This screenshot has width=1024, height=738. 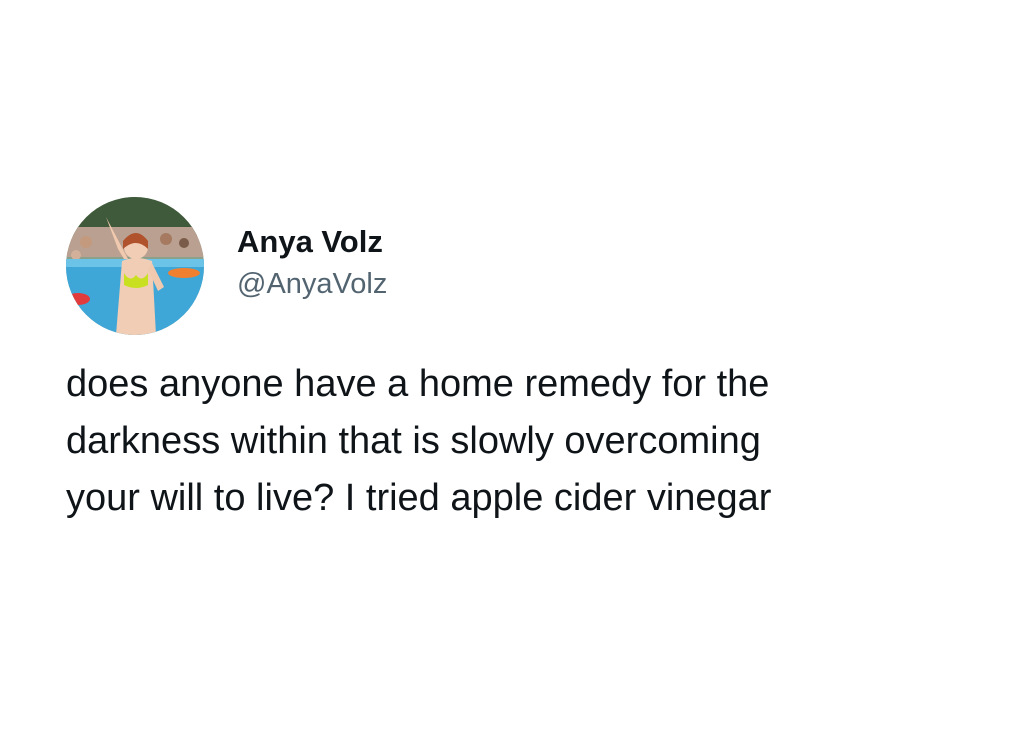 I want to click on author-display-name: Anya Volz, so click(x=312, y=242).